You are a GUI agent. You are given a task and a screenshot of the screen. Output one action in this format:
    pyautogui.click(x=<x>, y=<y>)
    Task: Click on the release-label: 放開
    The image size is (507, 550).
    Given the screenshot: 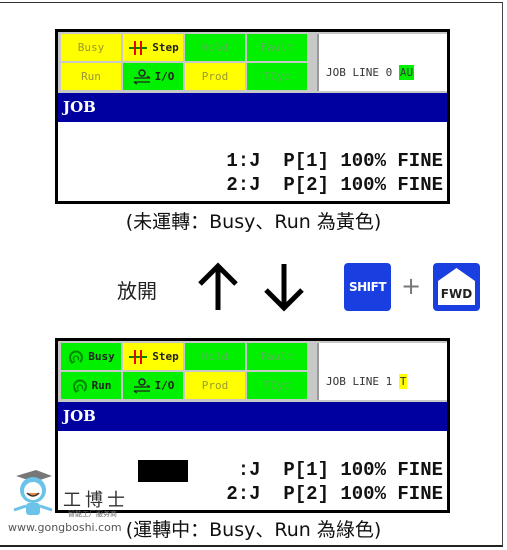 What is the action you would take?
    pyautogui.click(x=137, y=291)
    